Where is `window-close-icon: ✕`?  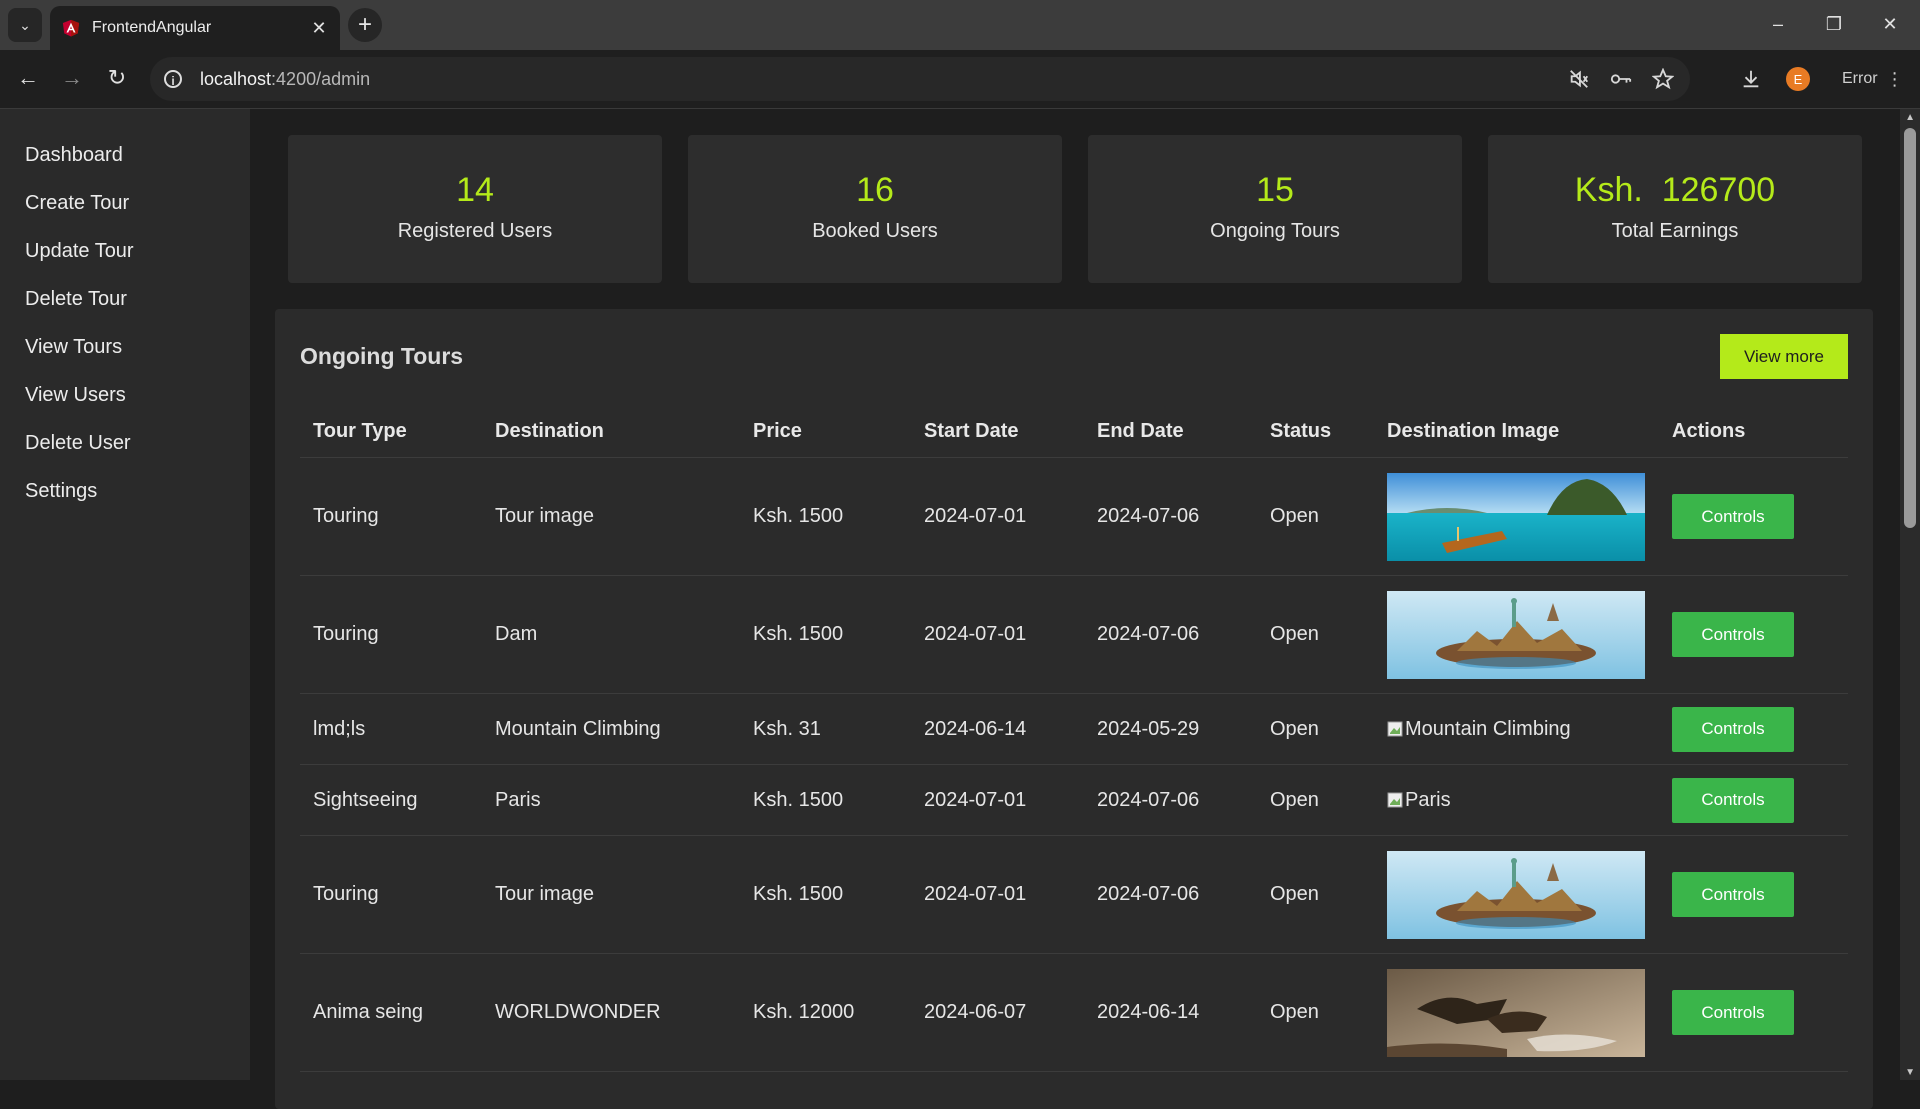
window-close-icon: ✕ is located at coordinates (1890, 24).